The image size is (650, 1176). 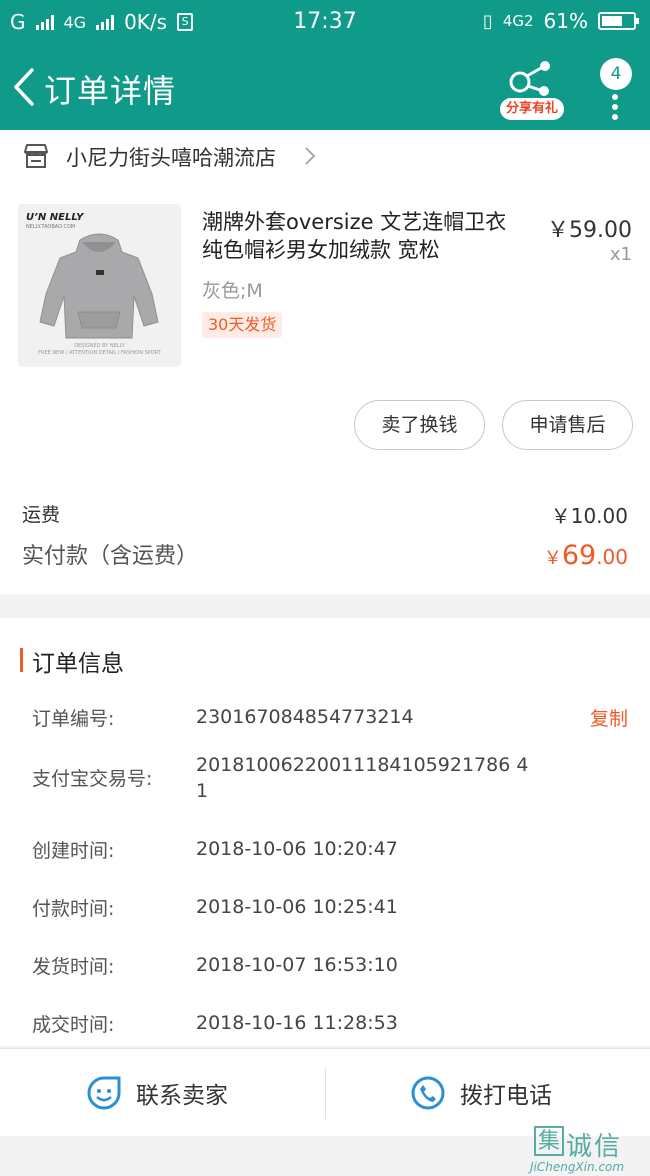 What do you see at coordinates (73, 909) in the screenshot?
I see `info-key: 付款时间:` at bounding box center [73, 909].